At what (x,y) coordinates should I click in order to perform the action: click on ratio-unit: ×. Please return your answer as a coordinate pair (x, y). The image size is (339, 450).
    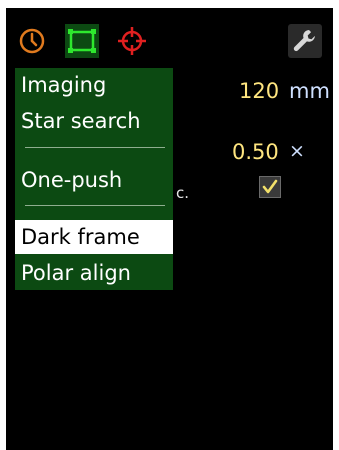
    Looking at the image, I should click on (297, 151).